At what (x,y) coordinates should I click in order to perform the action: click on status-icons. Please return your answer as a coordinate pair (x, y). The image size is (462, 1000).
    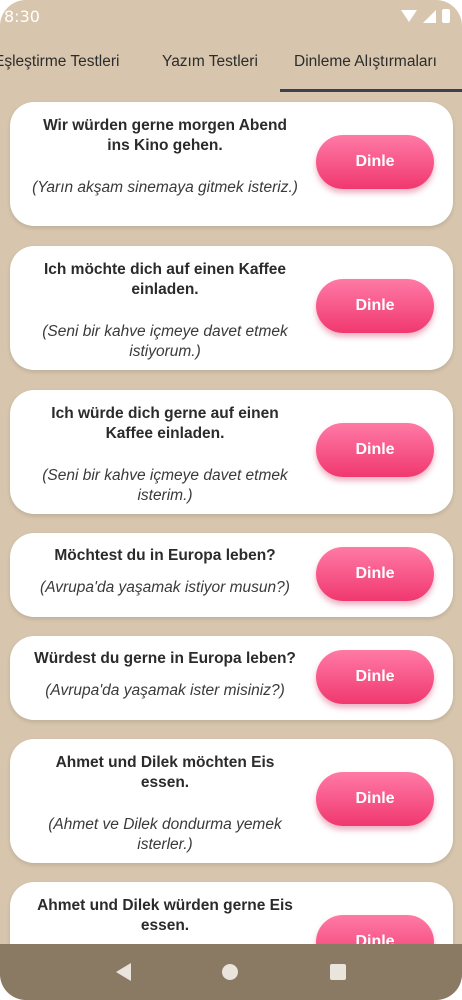
    Looking at the image, I should click on (425, 16).